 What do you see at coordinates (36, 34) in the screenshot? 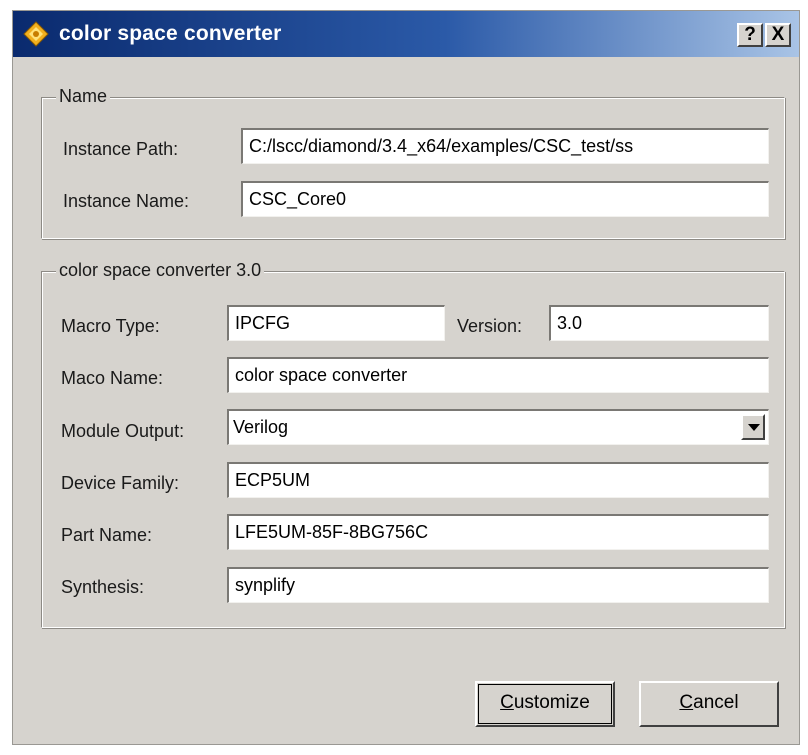
I see `diamond-icon` at bounding box center [36, 34].